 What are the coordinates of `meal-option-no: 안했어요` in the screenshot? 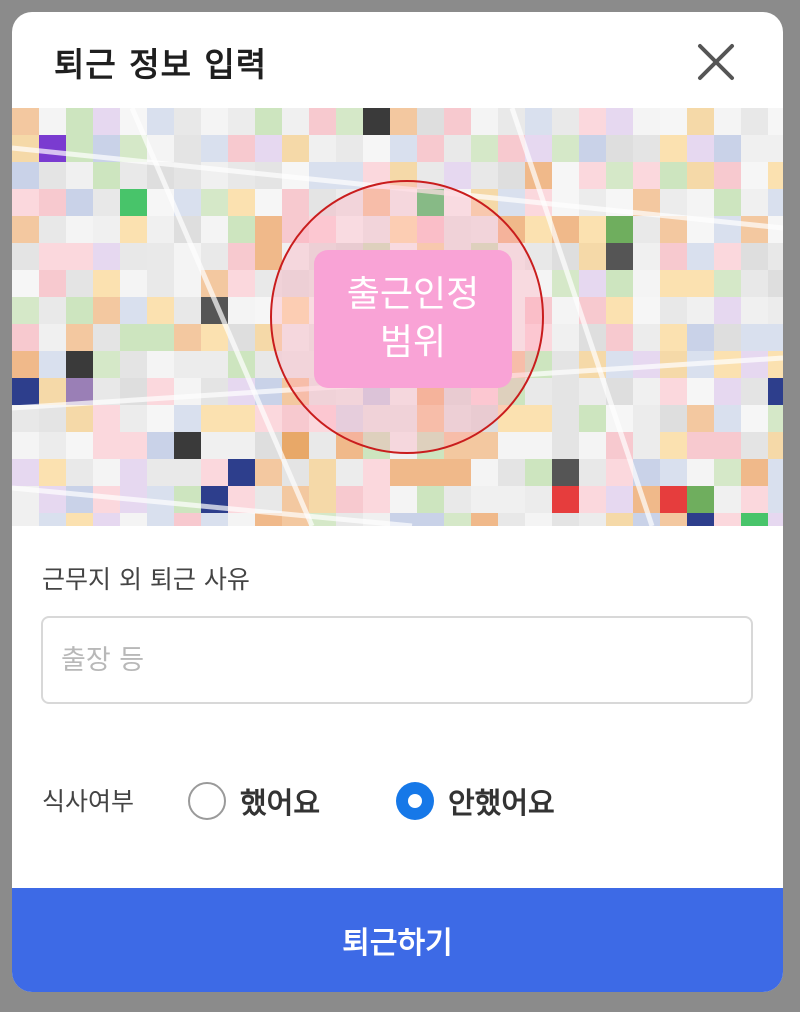 It's located at (475, 801).